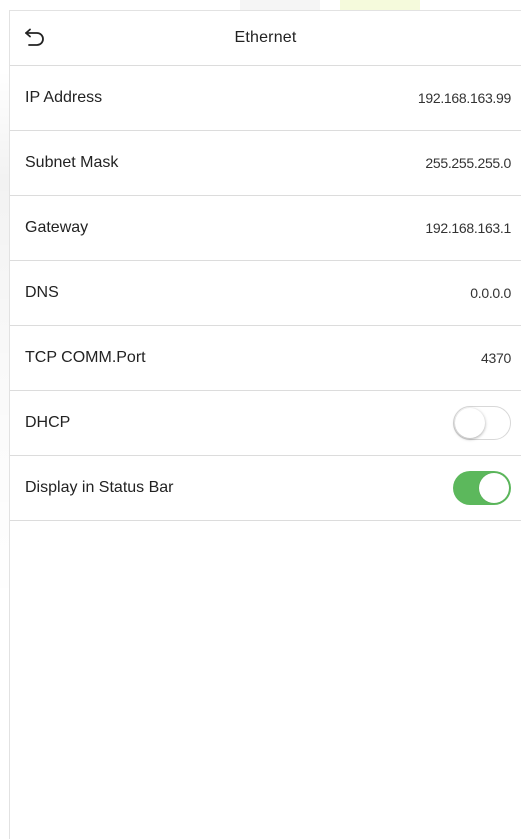 The image size is (521, 839). I want to click on dns-value: 0.0.0.0, so click(490, 293).